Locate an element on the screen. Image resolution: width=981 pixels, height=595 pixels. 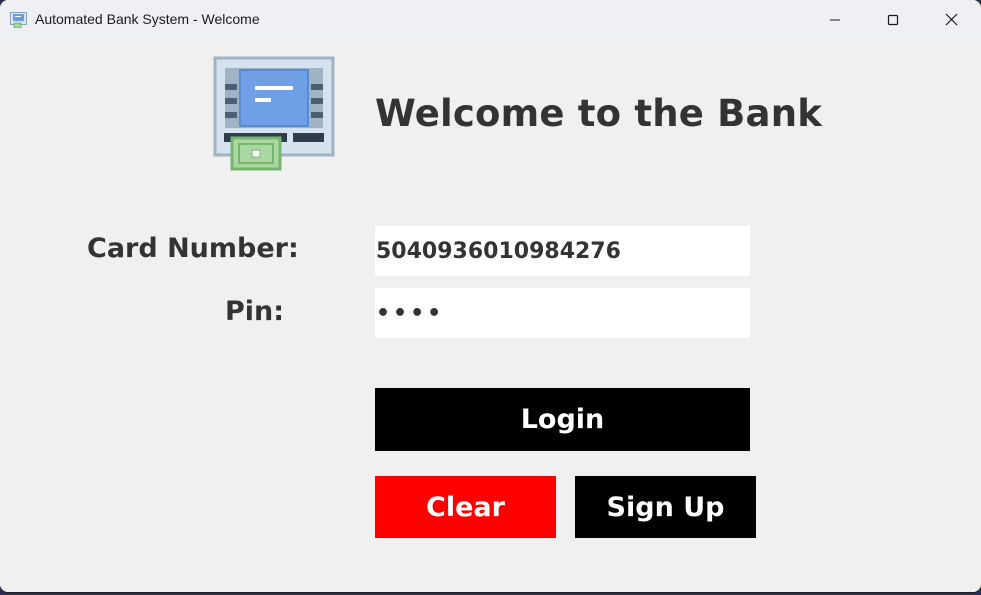
maximize-button is located at coordinates (893, 20).